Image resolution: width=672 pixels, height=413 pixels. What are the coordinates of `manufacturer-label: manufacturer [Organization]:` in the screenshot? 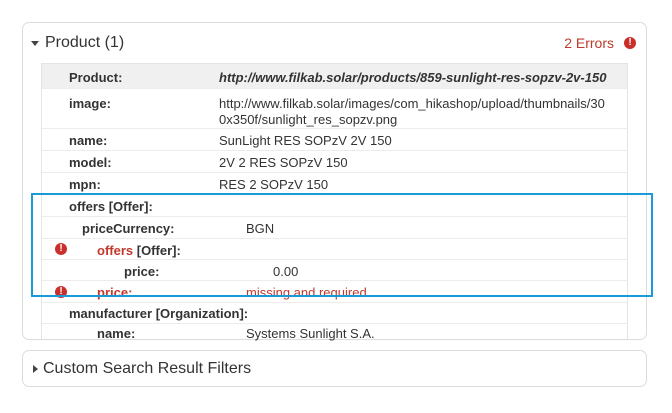 It's located at (159, 313).